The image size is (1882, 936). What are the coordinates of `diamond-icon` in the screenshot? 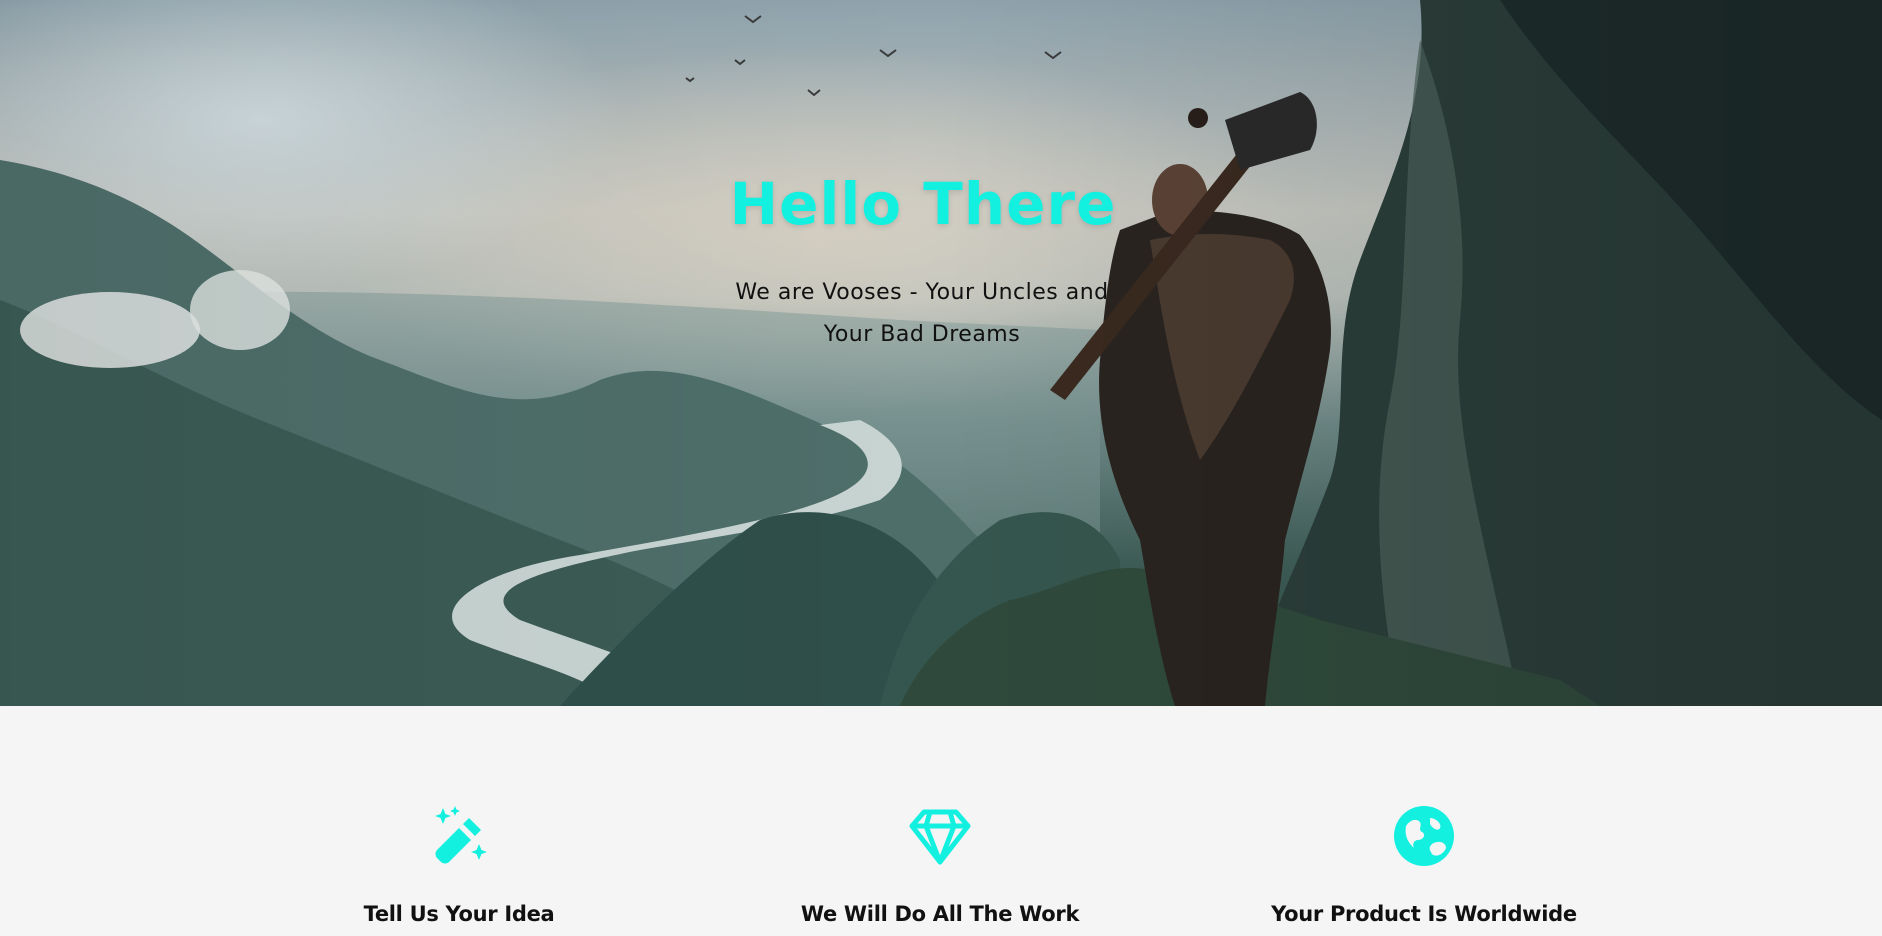 It's located at (940, 837).